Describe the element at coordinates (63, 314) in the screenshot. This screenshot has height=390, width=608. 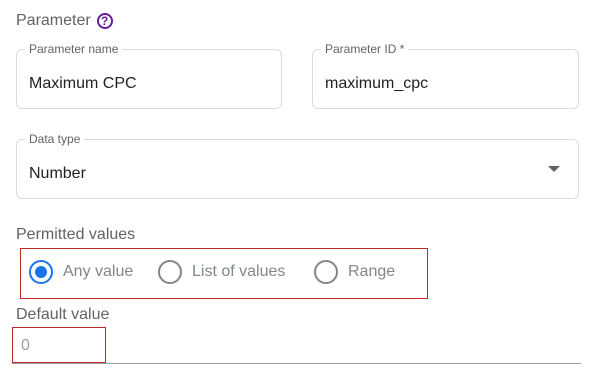
I see `default-value-label: Default value` at that location.